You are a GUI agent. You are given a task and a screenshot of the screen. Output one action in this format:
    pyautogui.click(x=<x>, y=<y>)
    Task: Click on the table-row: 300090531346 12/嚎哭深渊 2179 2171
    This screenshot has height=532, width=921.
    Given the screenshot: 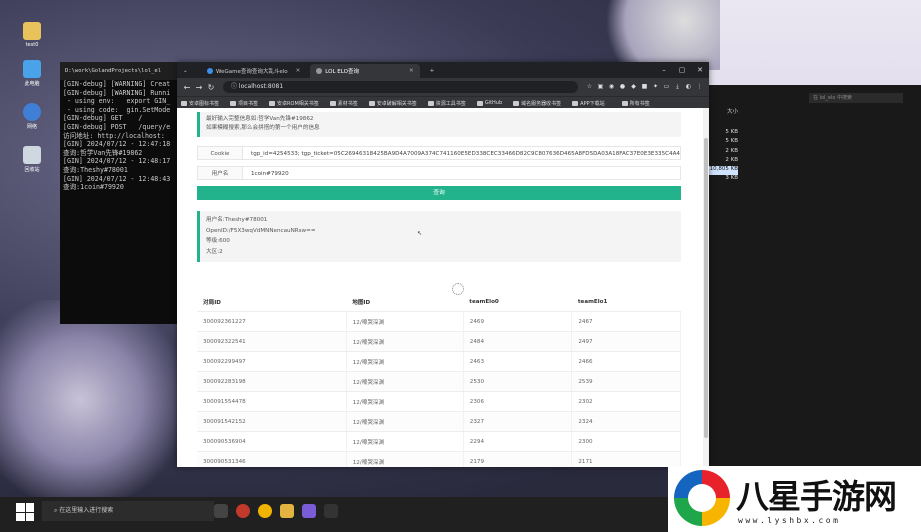 What is the action you would take?
    pyautogui.click(x=439, y=459)
    